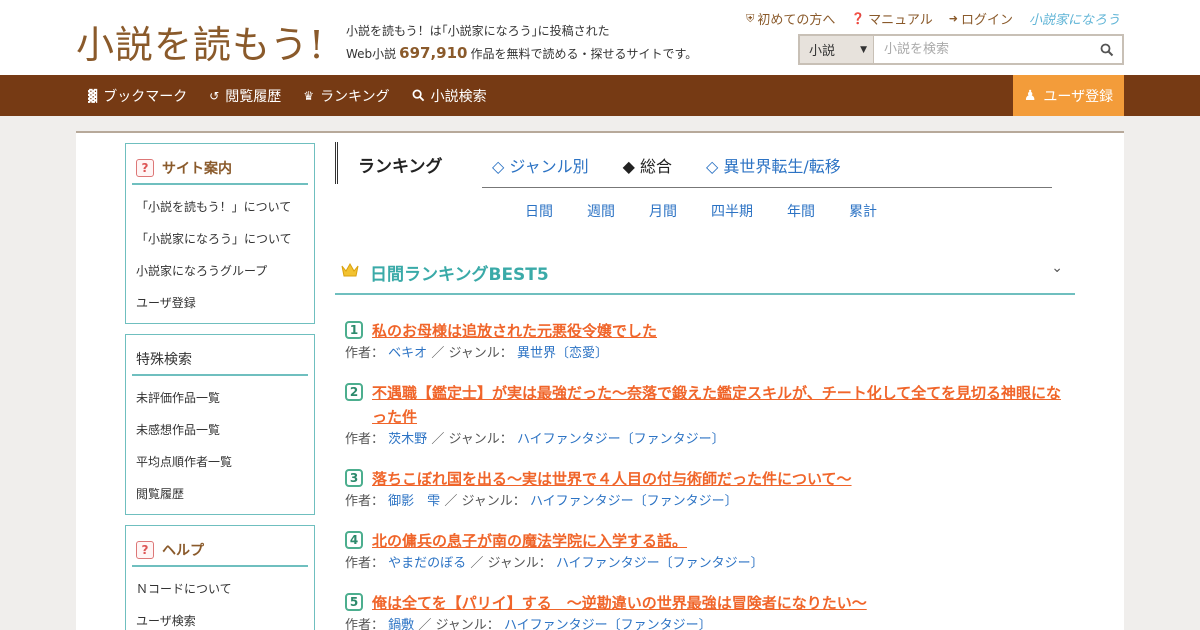 The image size is (1200, 630). I want to click on nav-ranking: ♛ ランキング, so click(346, 96).